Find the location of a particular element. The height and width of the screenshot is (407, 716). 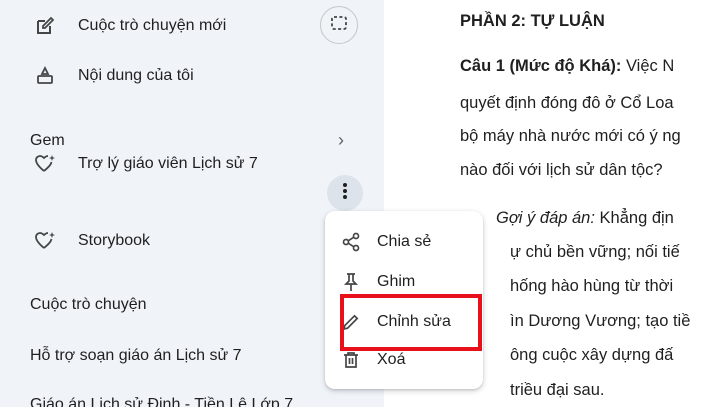

question-line: Câu 1 (Mức độ Khá): Việc N is located at coordinates (567, 66).